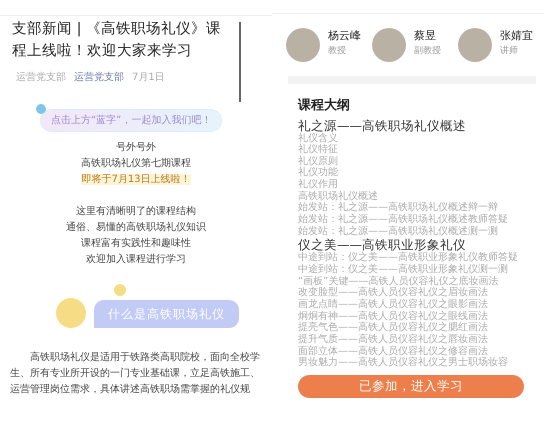 Image resolution: width=544 pixels, height=429 pixels. What do you see at coordinates (136, 211) in the screenshot?
I see `feature-line: 这里有清晰明了的课程结构` at bounding box center [136, 211].